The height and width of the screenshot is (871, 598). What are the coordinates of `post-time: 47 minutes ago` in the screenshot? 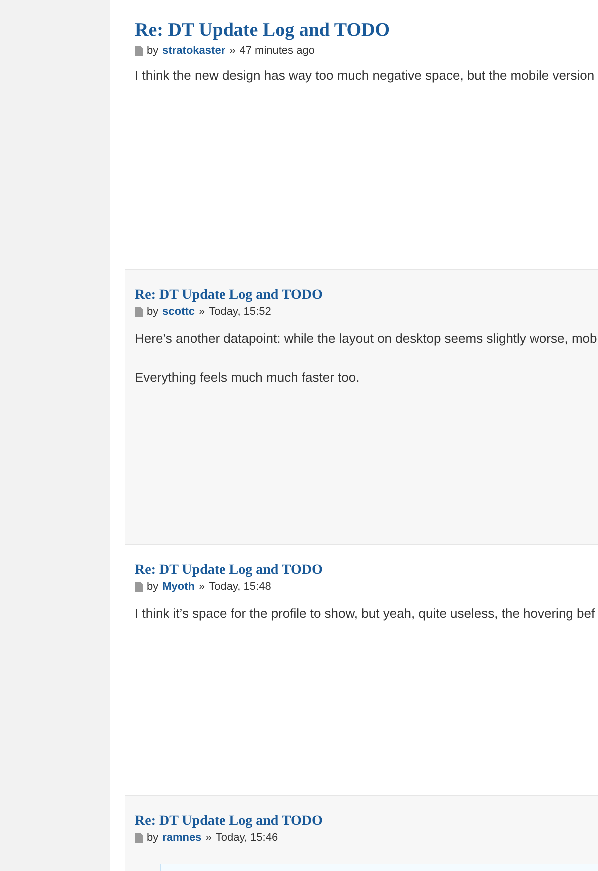 It's located at (277, 51).